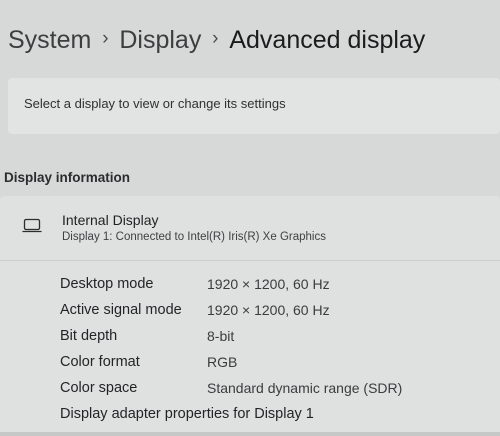  I want to click on color-format-value: RGB, so click(222, 362).